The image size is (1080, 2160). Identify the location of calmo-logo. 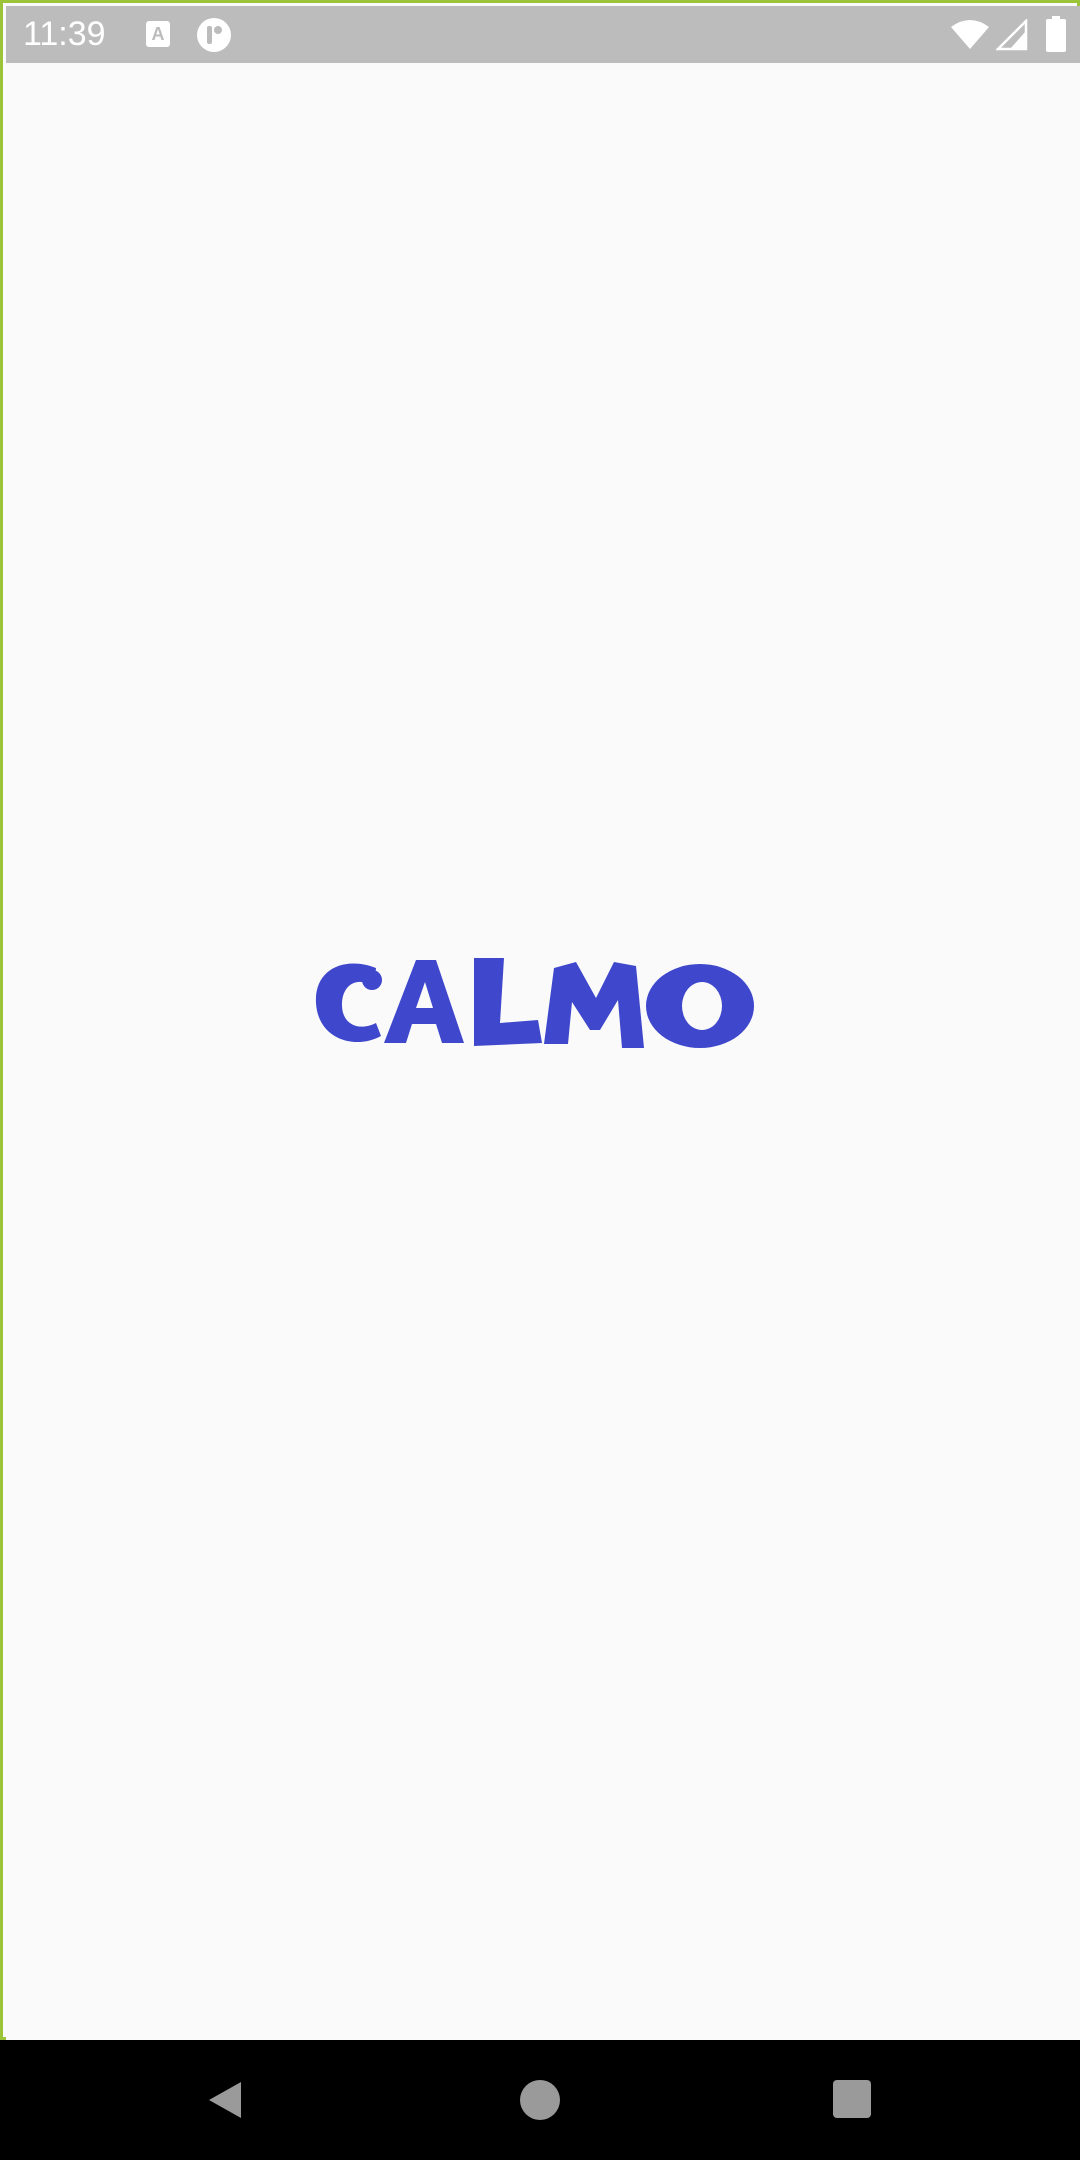
(536, 1003).